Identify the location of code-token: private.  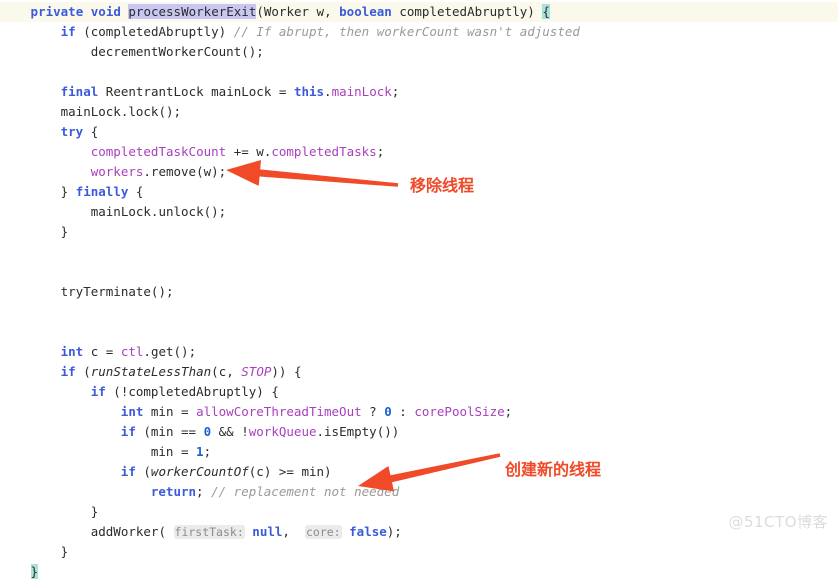
(57, 11).